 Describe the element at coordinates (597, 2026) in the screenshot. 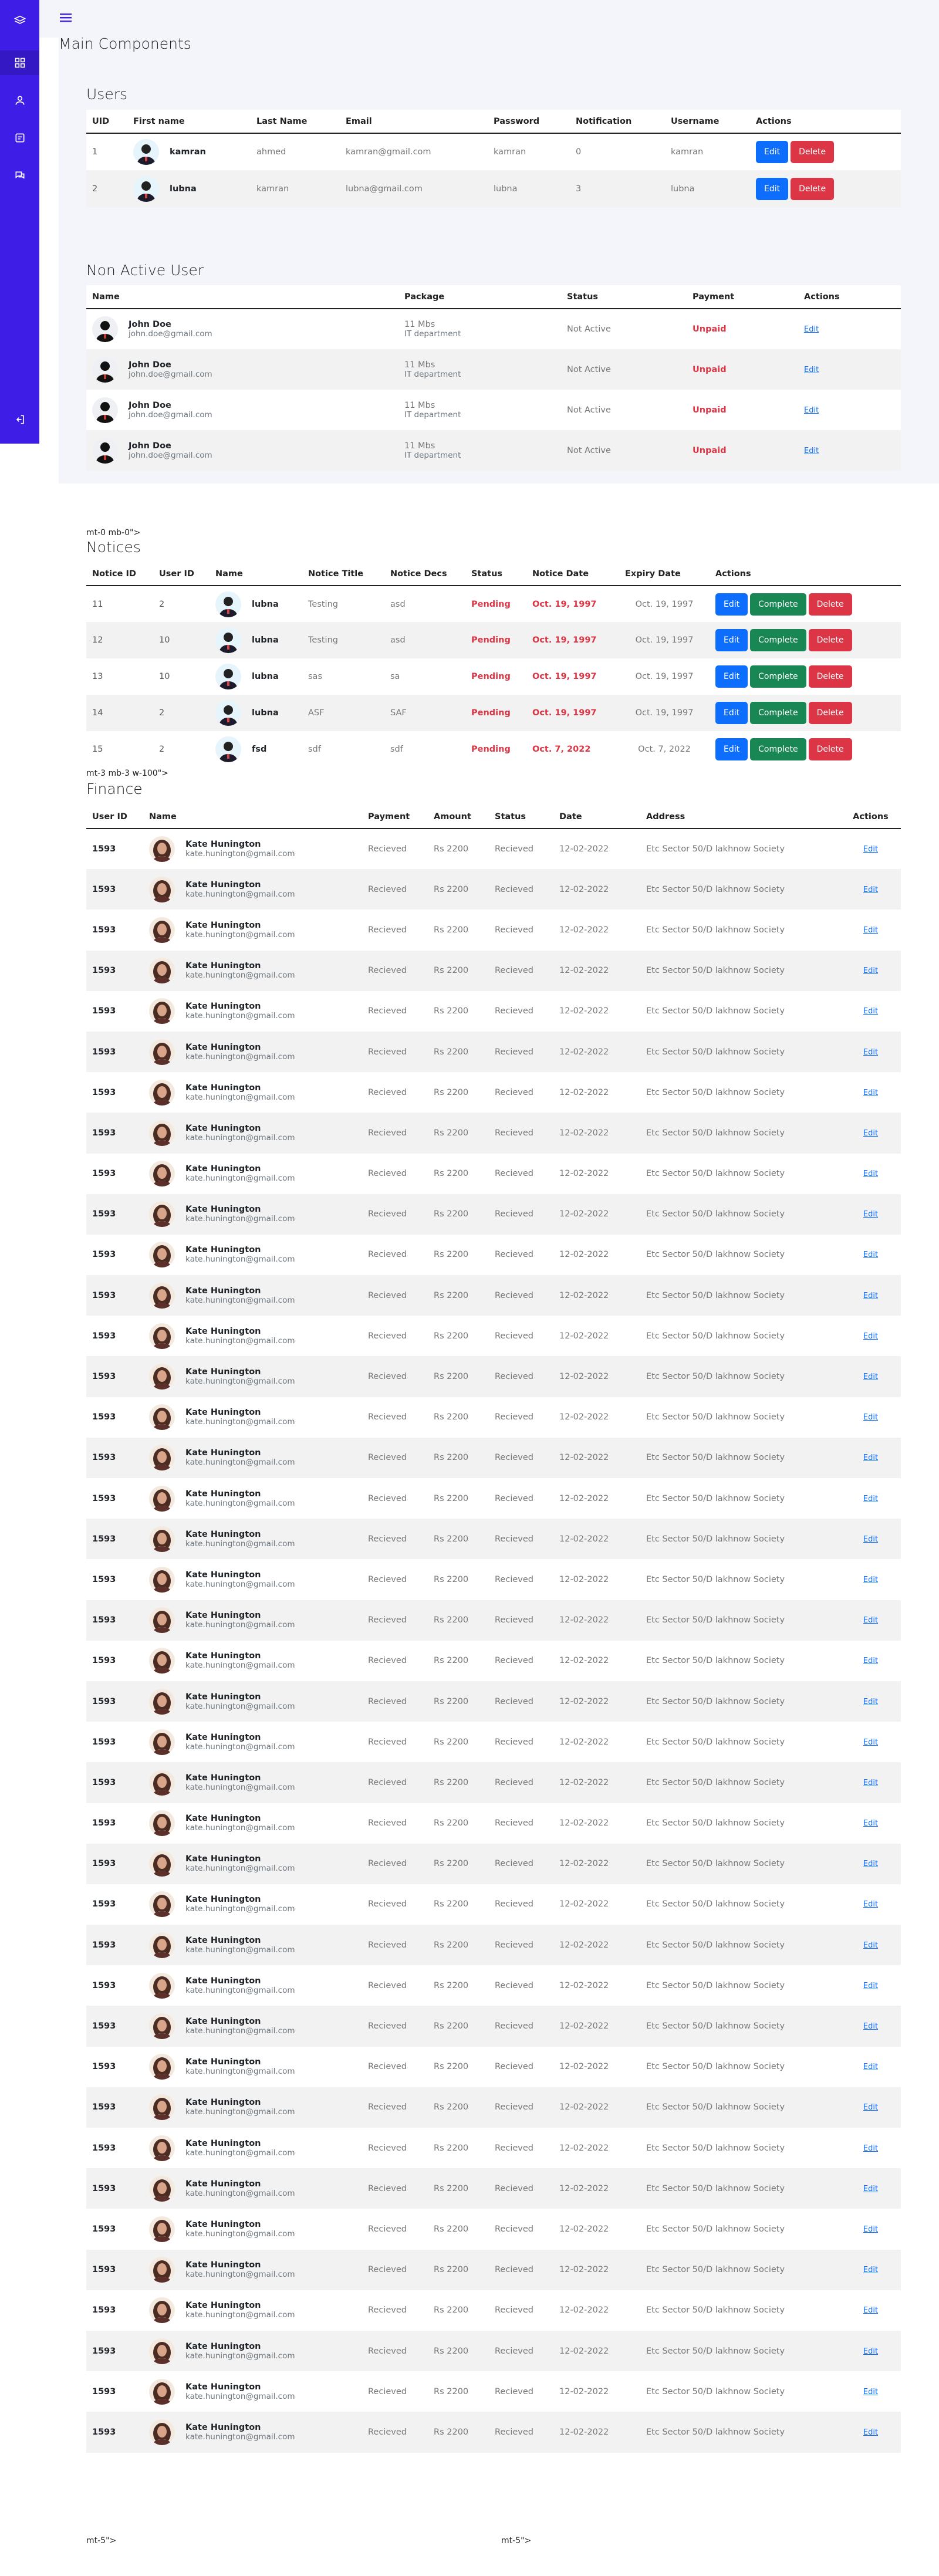

I see `date-cell: 12-02-2022` at that location.